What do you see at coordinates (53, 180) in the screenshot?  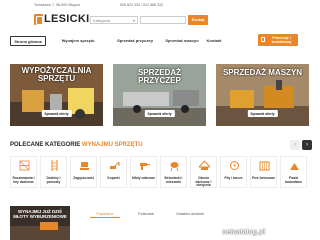 I see `category-label: Drabiny i pomosty` at bounding box center [53, 180].